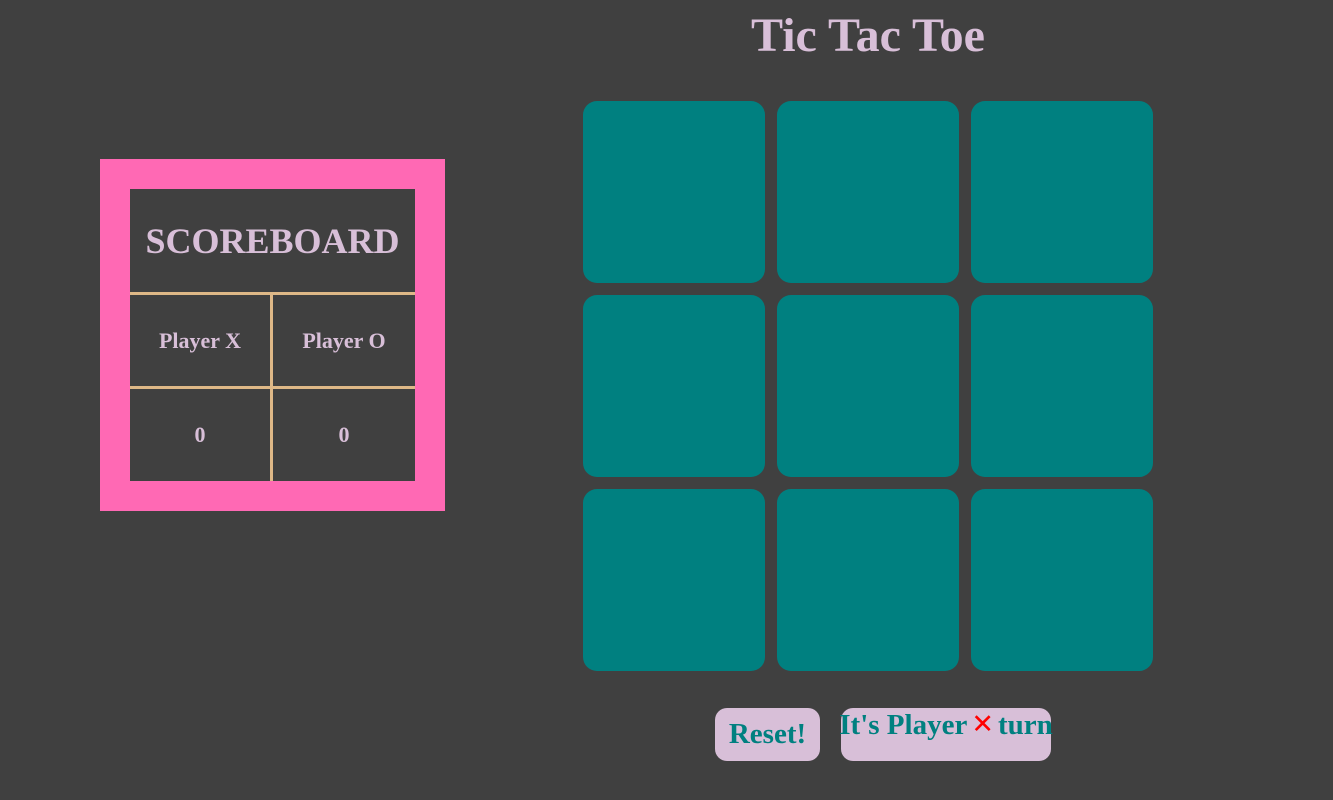 This screenshot has width=1333, height=800. I want to click on scoreboard-heading: SCOREBOARD, so click(272, 240).